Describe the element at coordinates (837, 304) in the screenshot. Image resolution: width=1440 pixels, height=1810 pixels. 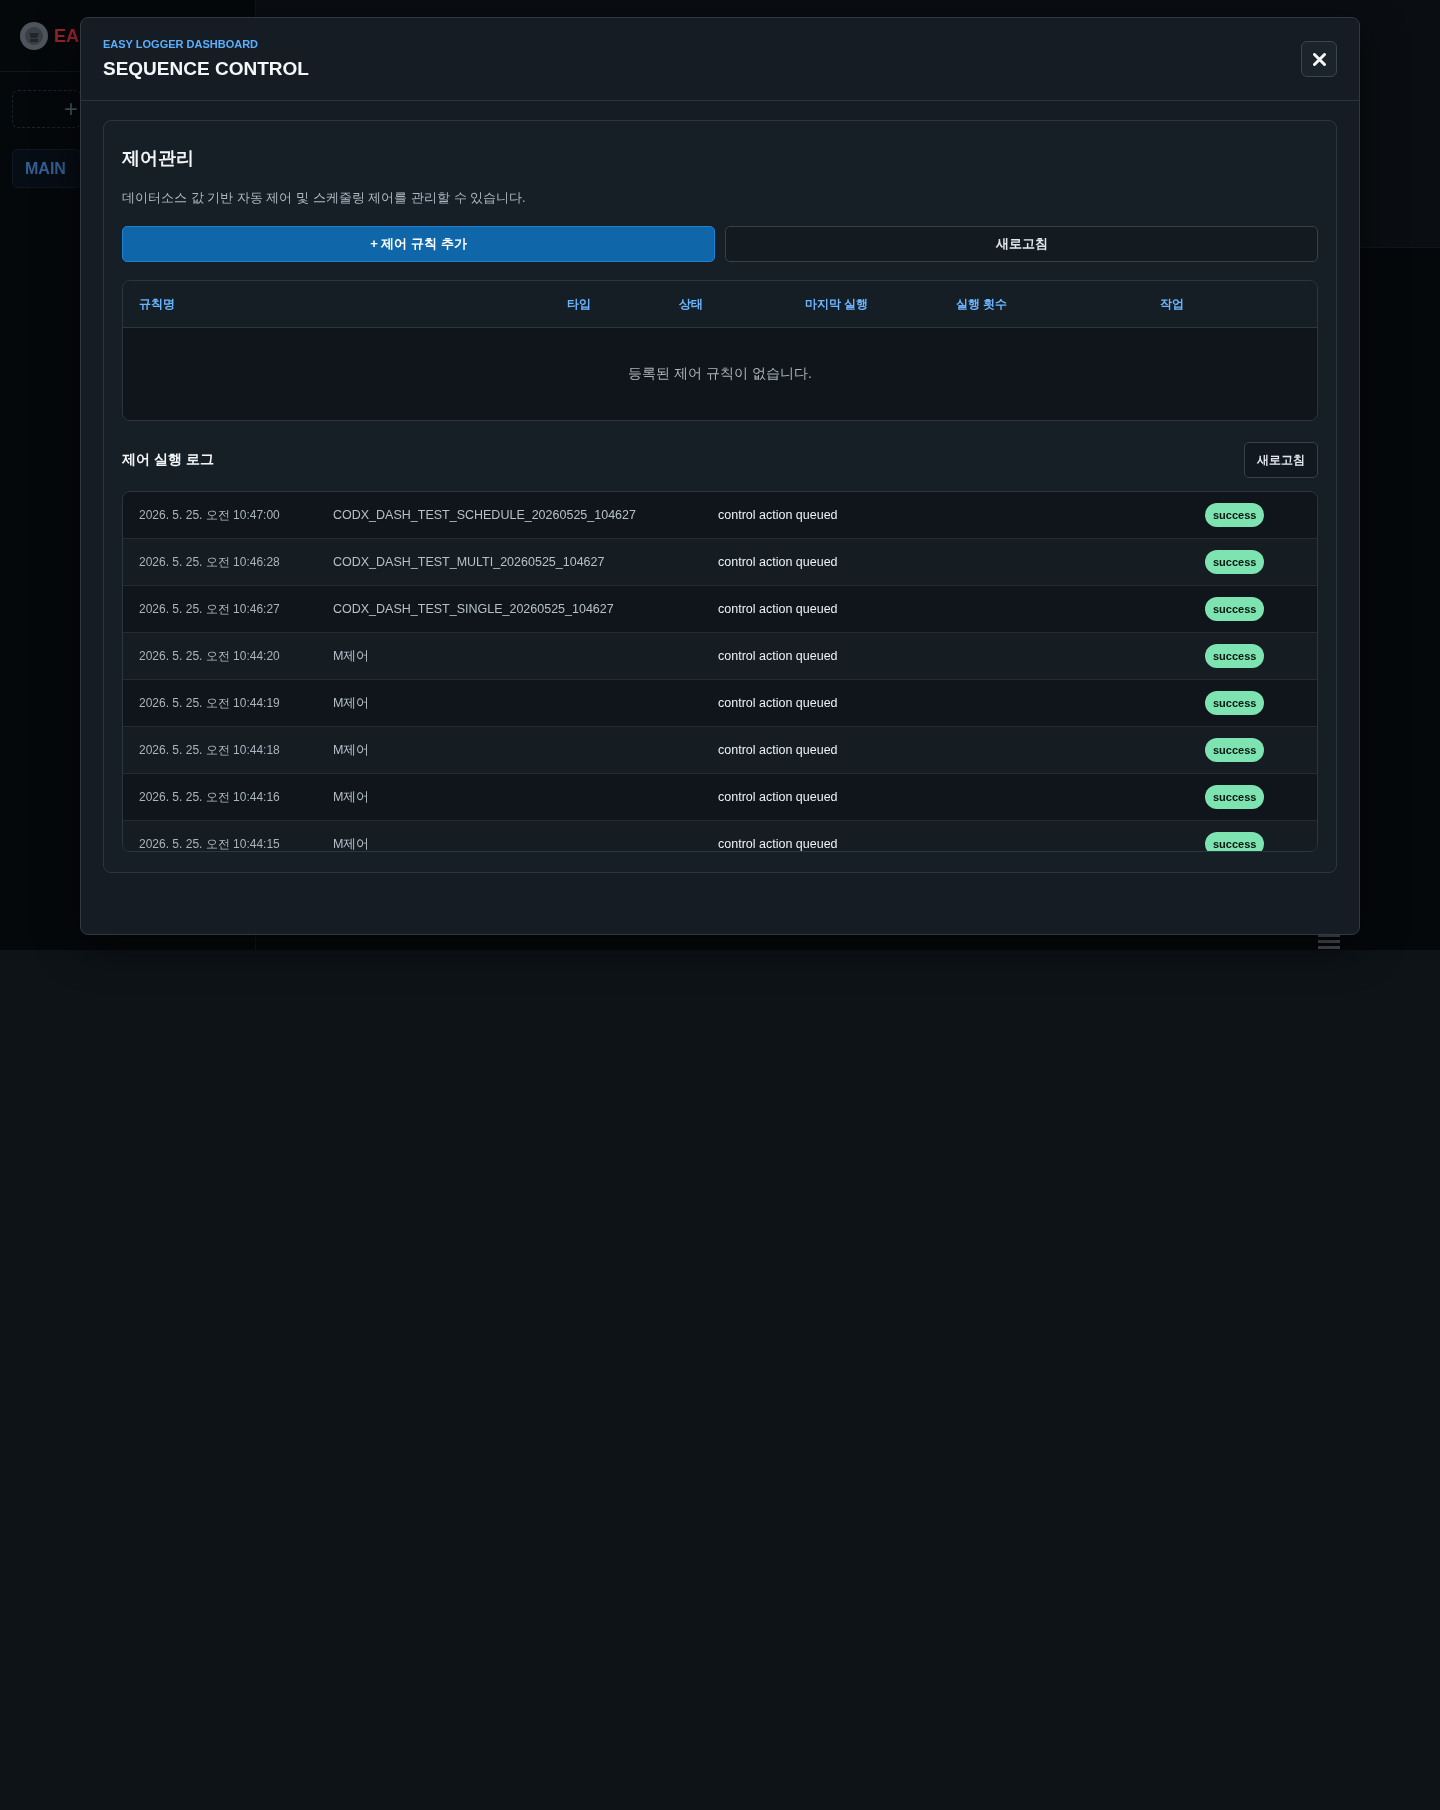
I see `column-header: 마지막 실행` at that location.